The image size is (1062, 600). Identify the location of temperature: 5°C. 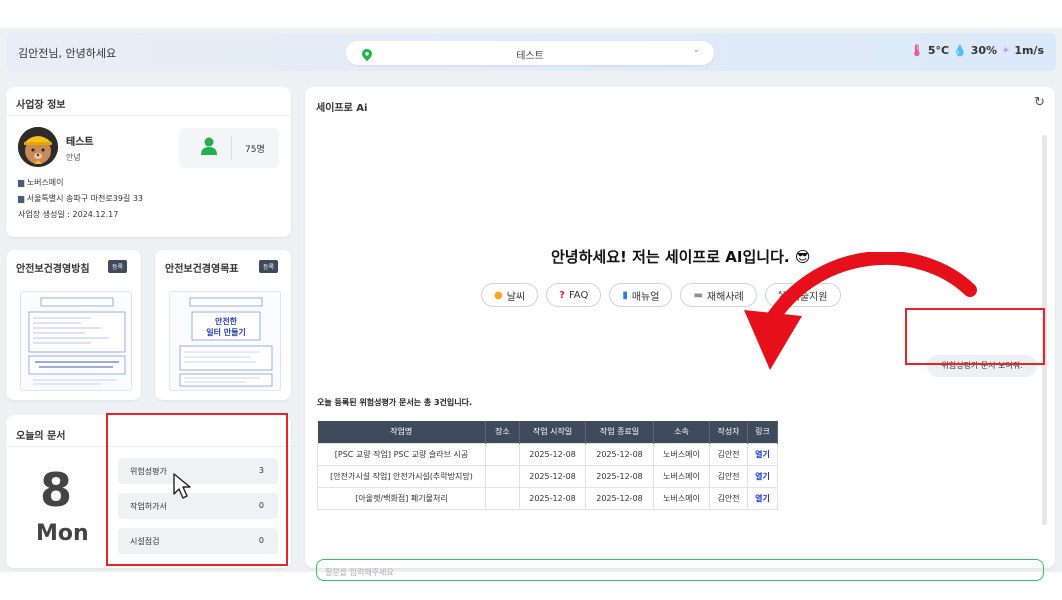
(938, 50).